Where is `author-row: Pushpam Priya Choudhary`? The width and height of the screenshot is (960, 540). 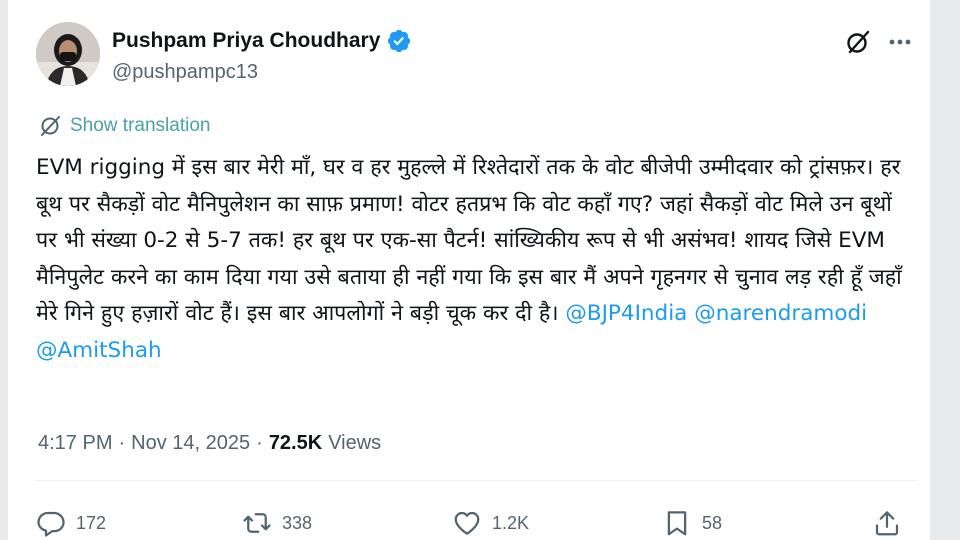 author-row: Pushpam Priya Choudhary is located at coordinates (262, 41).